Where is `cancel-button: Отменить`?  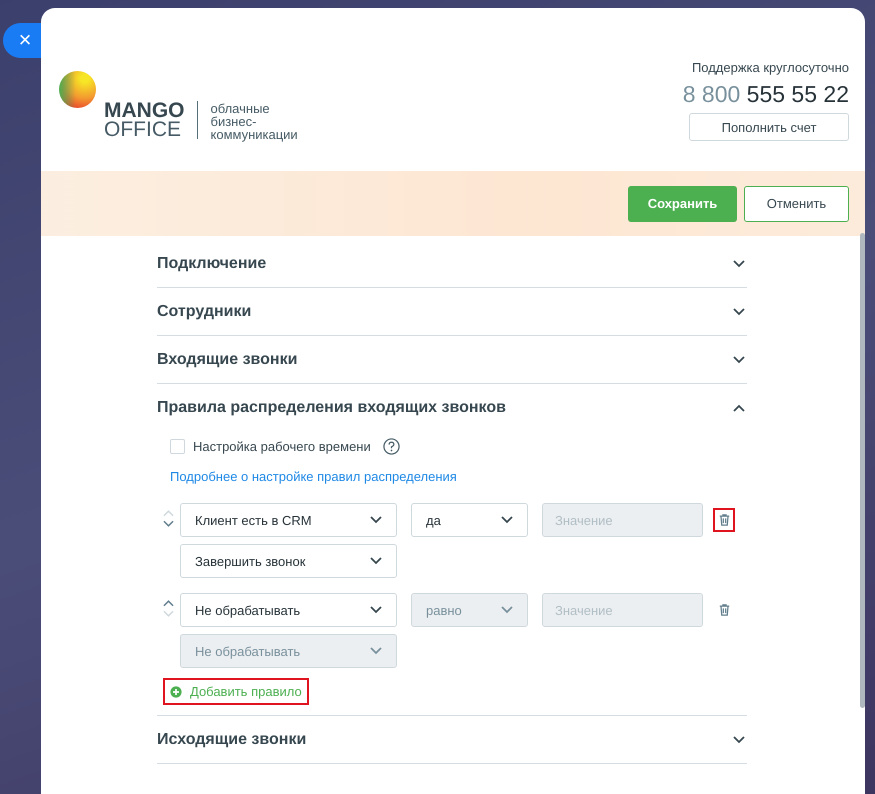 cancel-button: Отменить is located at coordinates (796, 204).